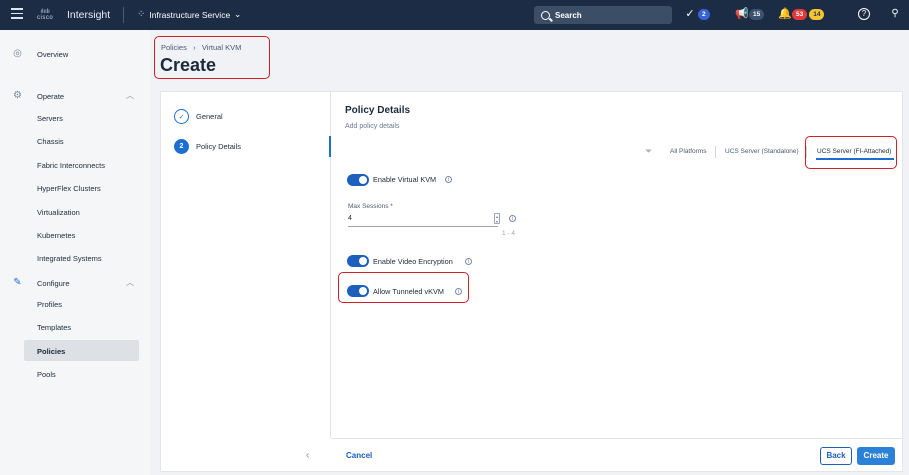 This screenshot has height=475, width=909. What do you see at coordinates (141, 14) in the screenshot?
I see `apps-grid-icon: ⁘` at bounding box center [141, 14].